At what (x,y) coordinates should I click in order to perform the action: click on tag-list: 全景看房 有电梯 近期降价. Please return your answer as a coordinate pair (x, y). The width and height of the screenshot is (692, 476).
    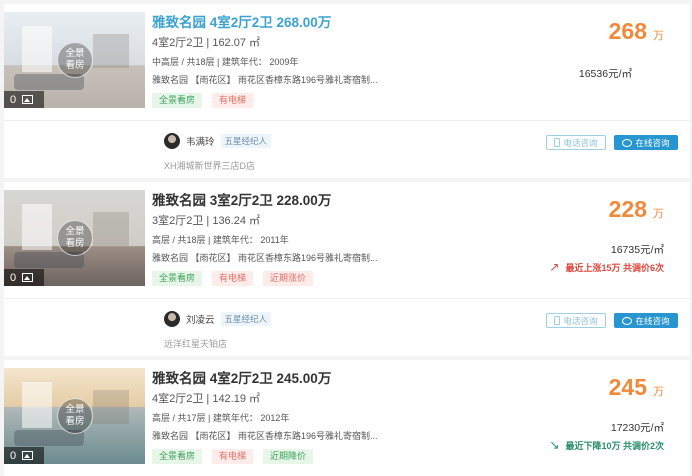
    Looking at the image, I should click on (302, 456).